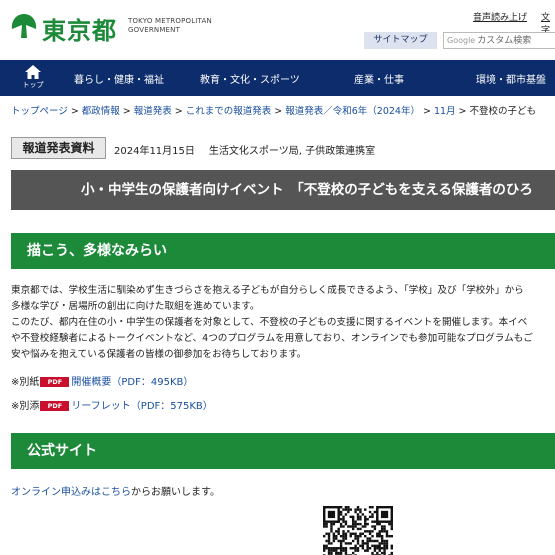  What do you see at coordinates (141, 406) in the screenshot?
I see `attachment-link-leaflet: リーフレット（PDF：575KB）` at bounding box center [141, 406].